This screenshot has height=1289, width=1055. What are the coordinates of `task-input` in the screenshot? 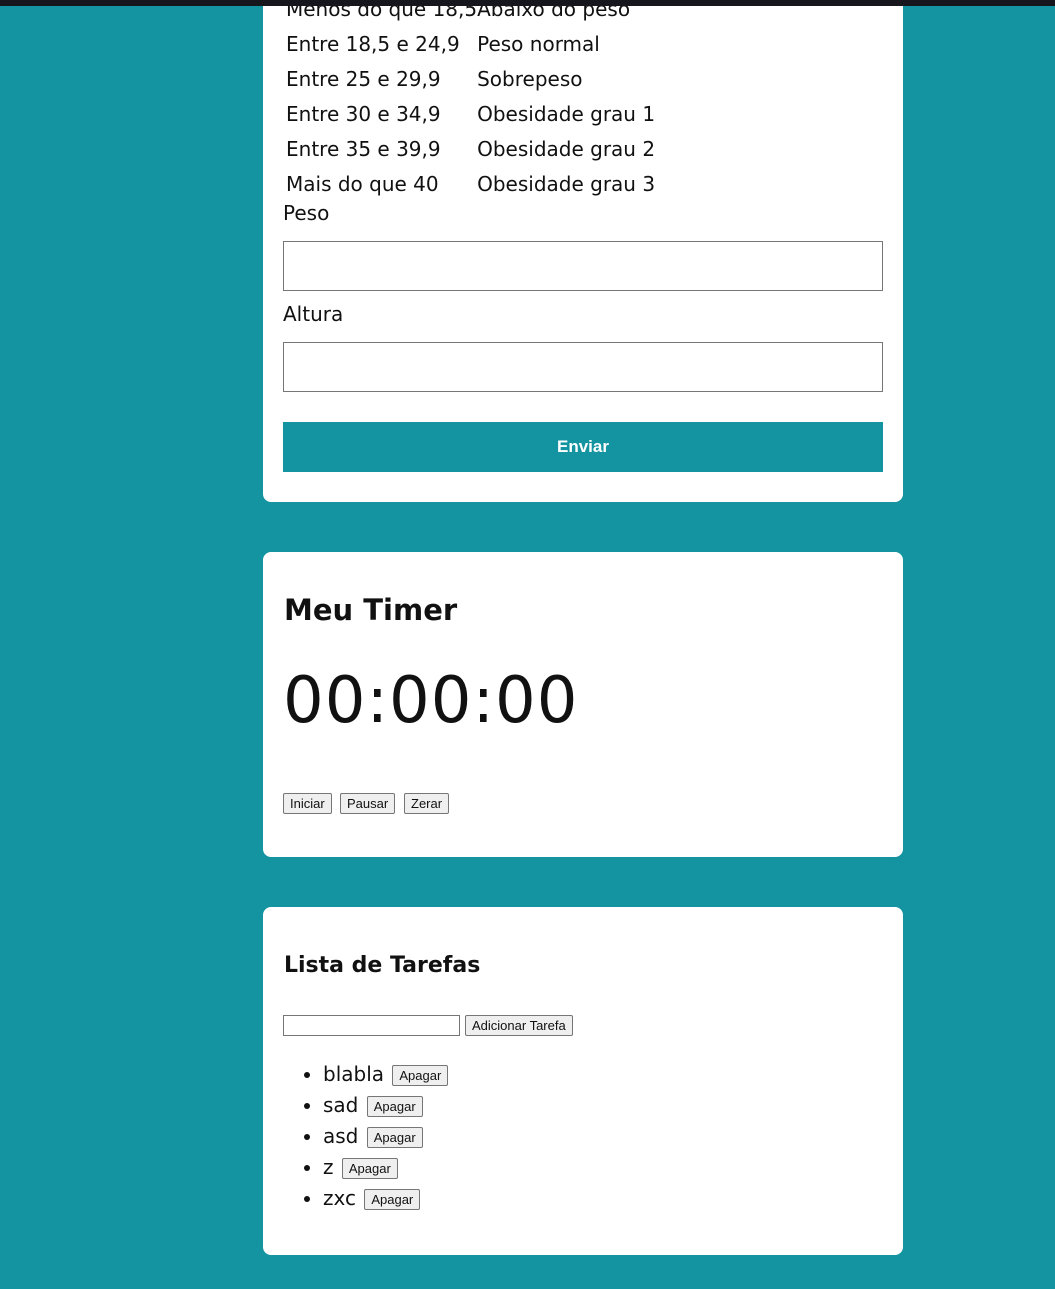 It's located at (371, 1025).